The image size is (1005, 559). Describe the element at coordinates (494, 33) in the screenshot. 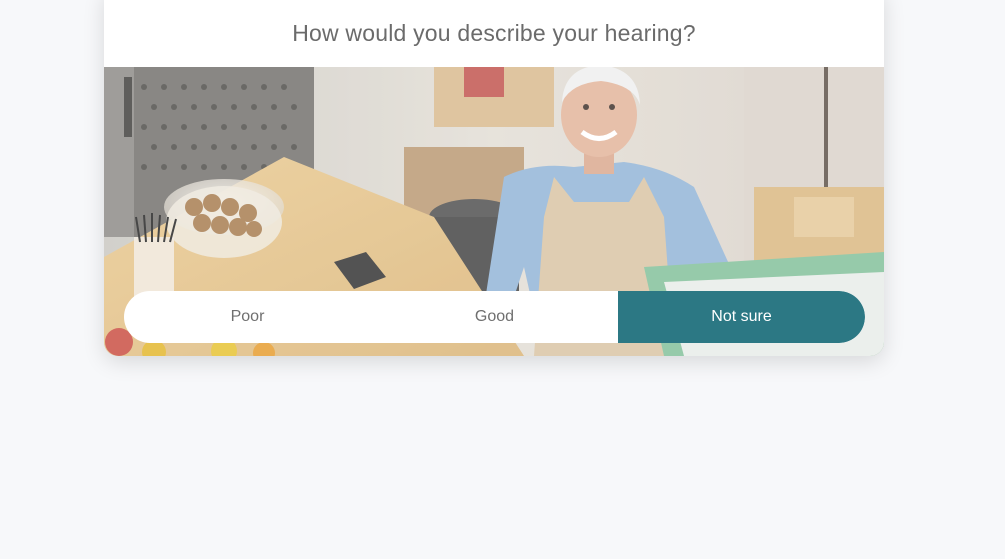

I see `question-title: How would you describe your hearing?` at that location.